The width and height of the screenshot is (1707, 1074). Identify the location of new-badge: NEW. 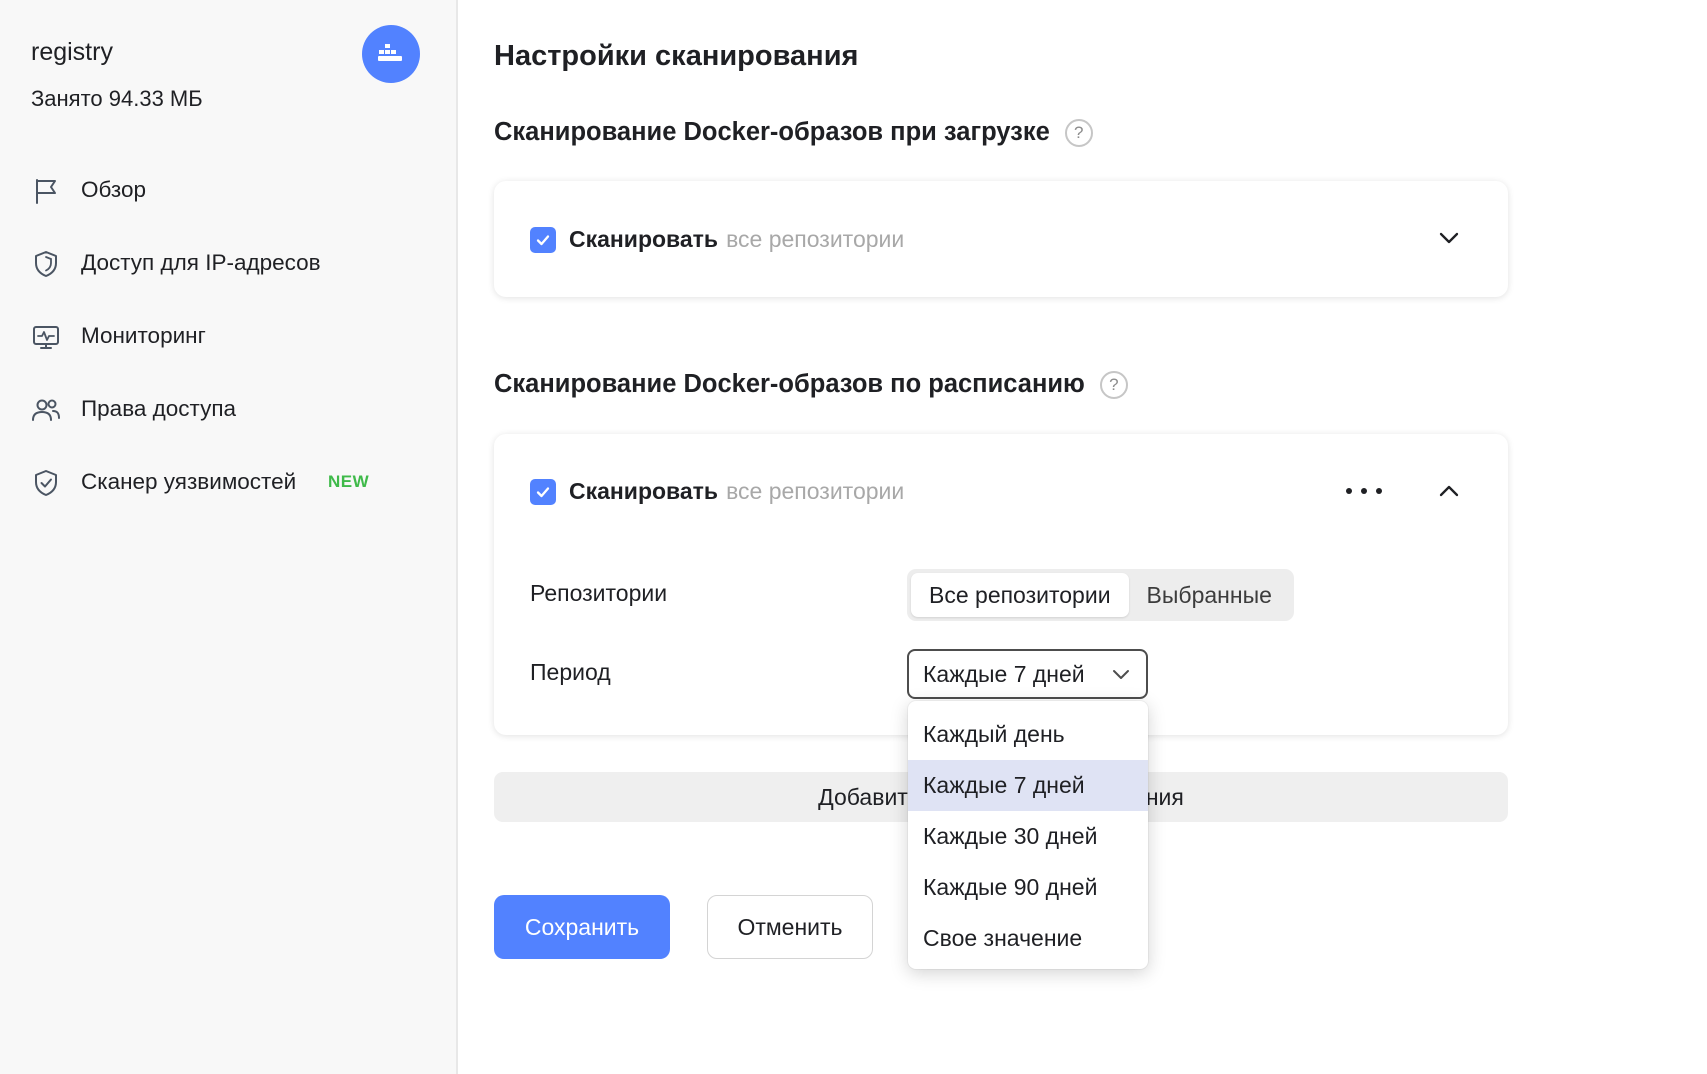
(349, 481).